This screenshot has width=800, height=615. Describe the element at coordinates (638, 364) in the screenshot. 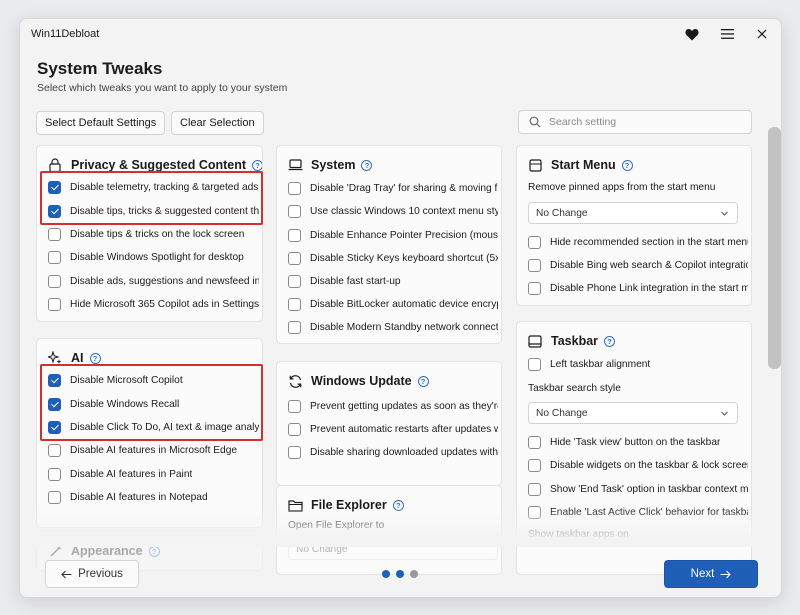

I see `option-left-alignment: Left taskbar alignment` at that location.